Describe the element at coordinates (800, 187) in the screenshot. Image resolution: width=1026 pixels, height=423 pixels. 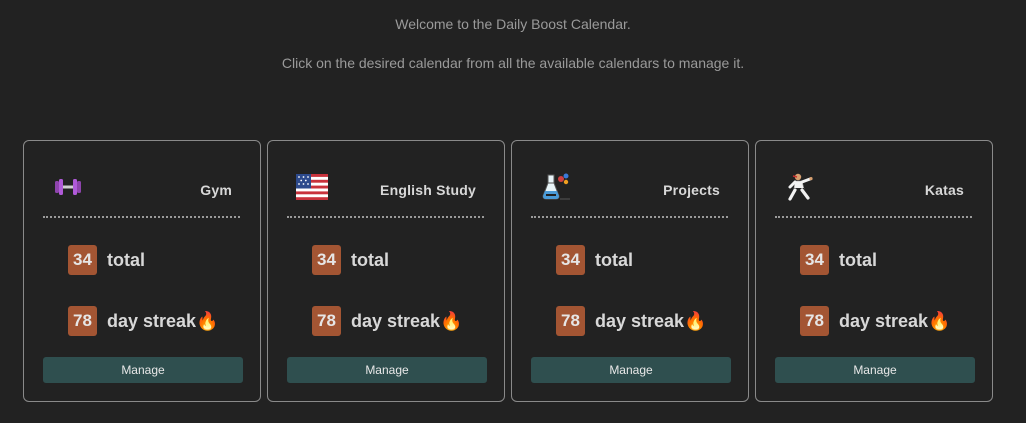
I see `martial-artist-icon` at that location.